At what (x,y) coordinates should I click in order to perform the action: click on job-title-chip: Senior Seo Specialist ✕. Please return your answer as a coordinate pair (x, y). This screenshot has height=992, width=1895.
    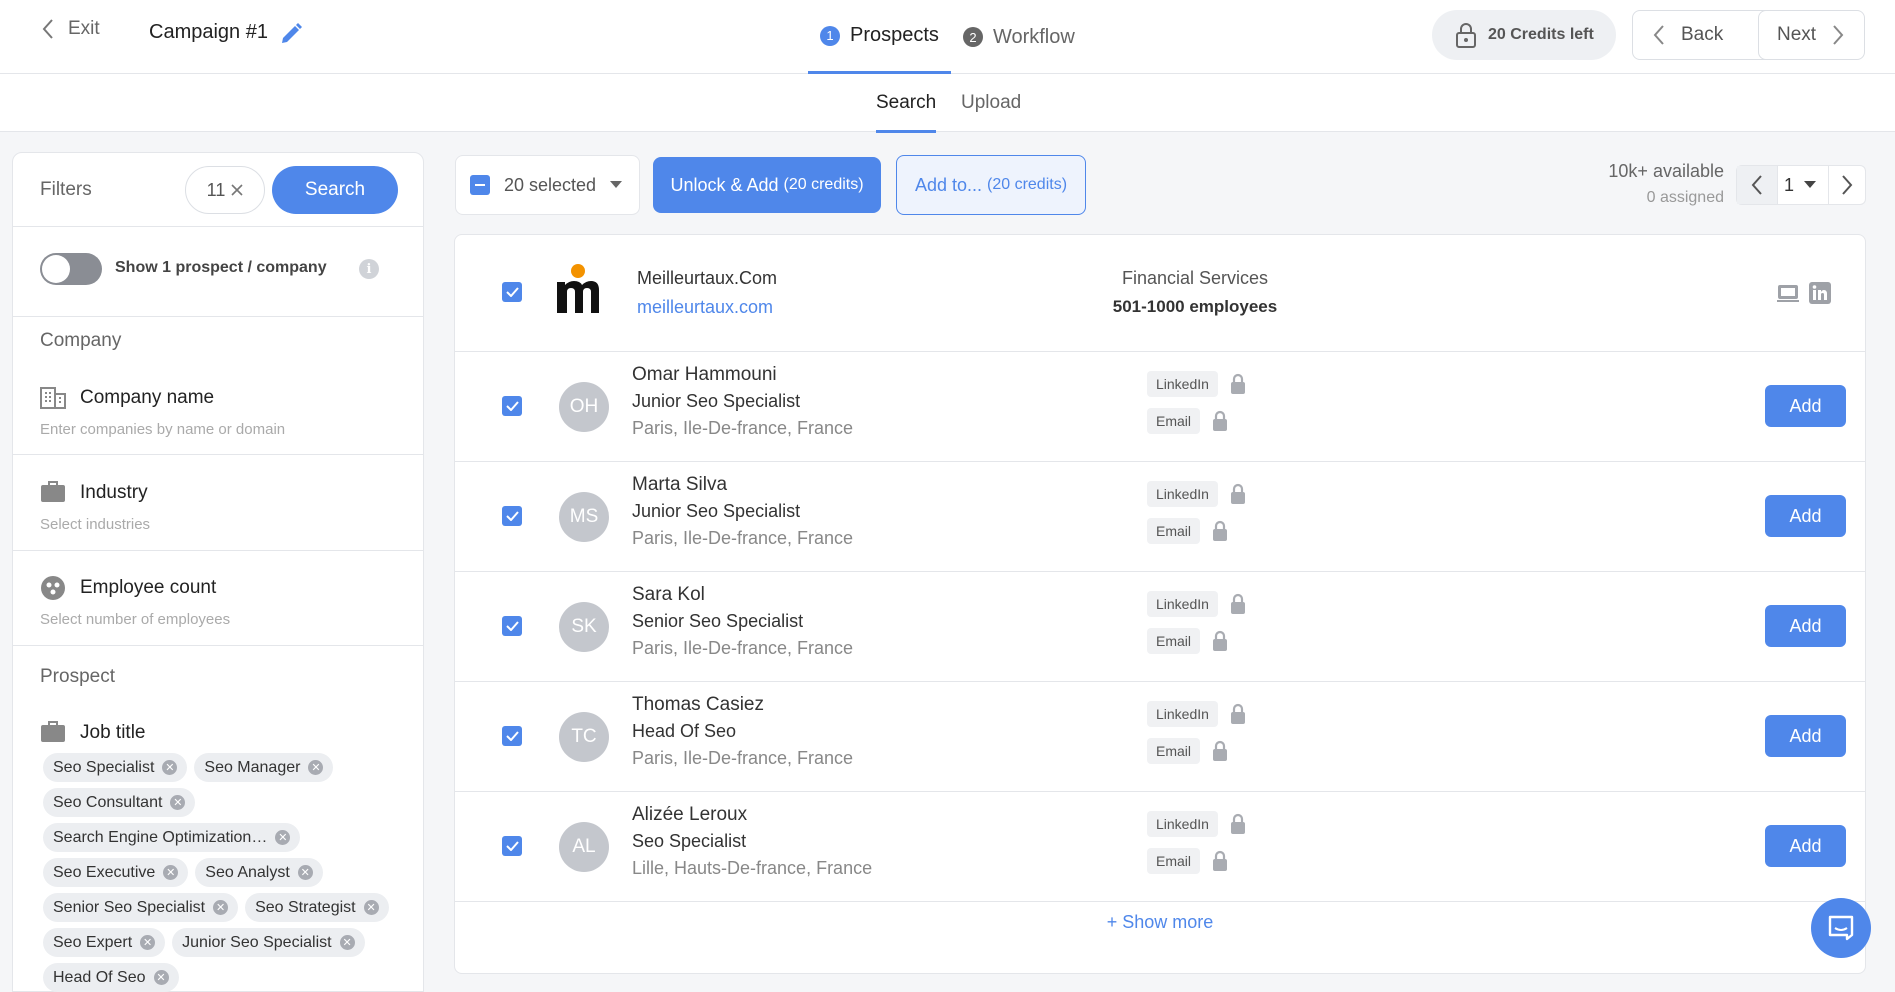
    Looking at the image, I should click on (141, 907).